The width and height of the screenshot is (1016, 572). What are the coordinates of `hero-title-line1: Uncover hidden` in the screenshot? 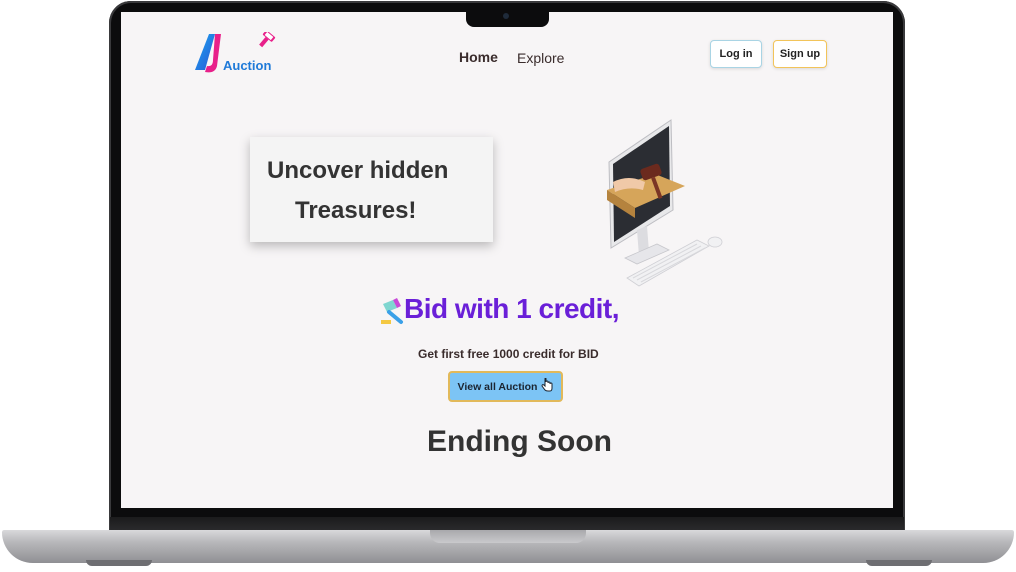 It's located at (358, 170).